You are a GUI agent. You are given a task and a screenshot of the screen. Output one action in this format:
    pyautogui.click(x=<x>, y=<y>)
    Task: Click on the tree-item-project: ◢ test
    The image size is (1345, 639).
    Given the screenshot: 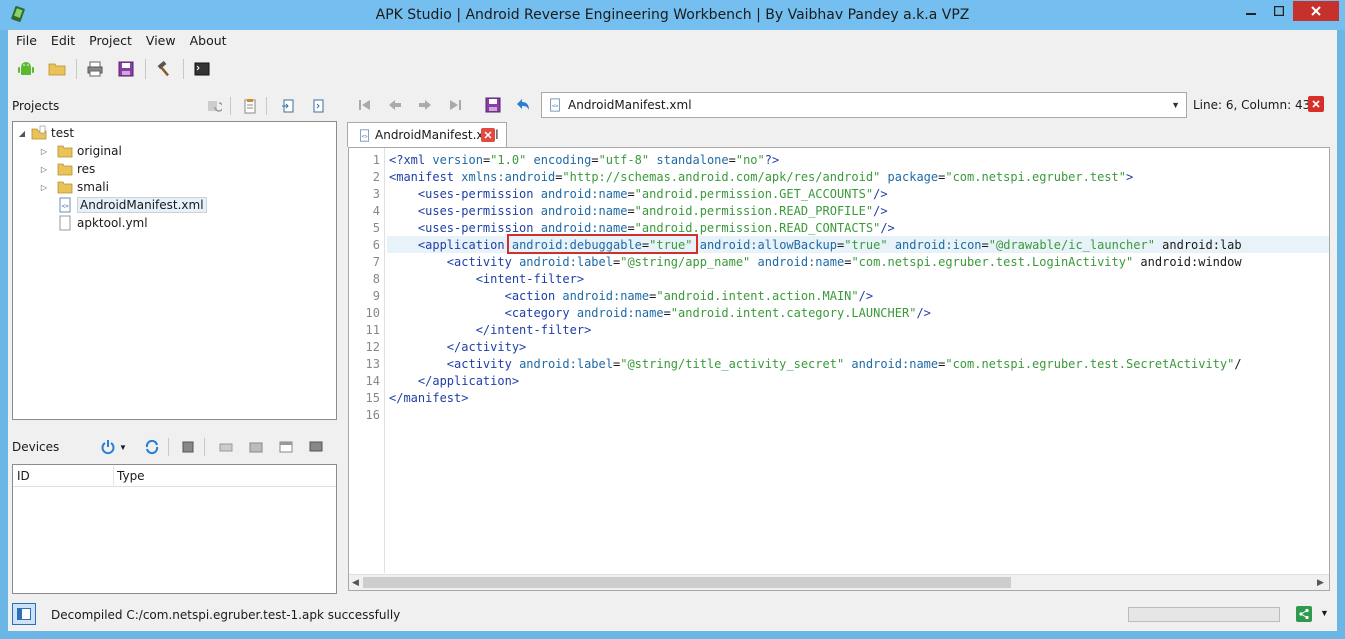 What is the action you would take?
    pyautogui.click(x=45, y=133)
    